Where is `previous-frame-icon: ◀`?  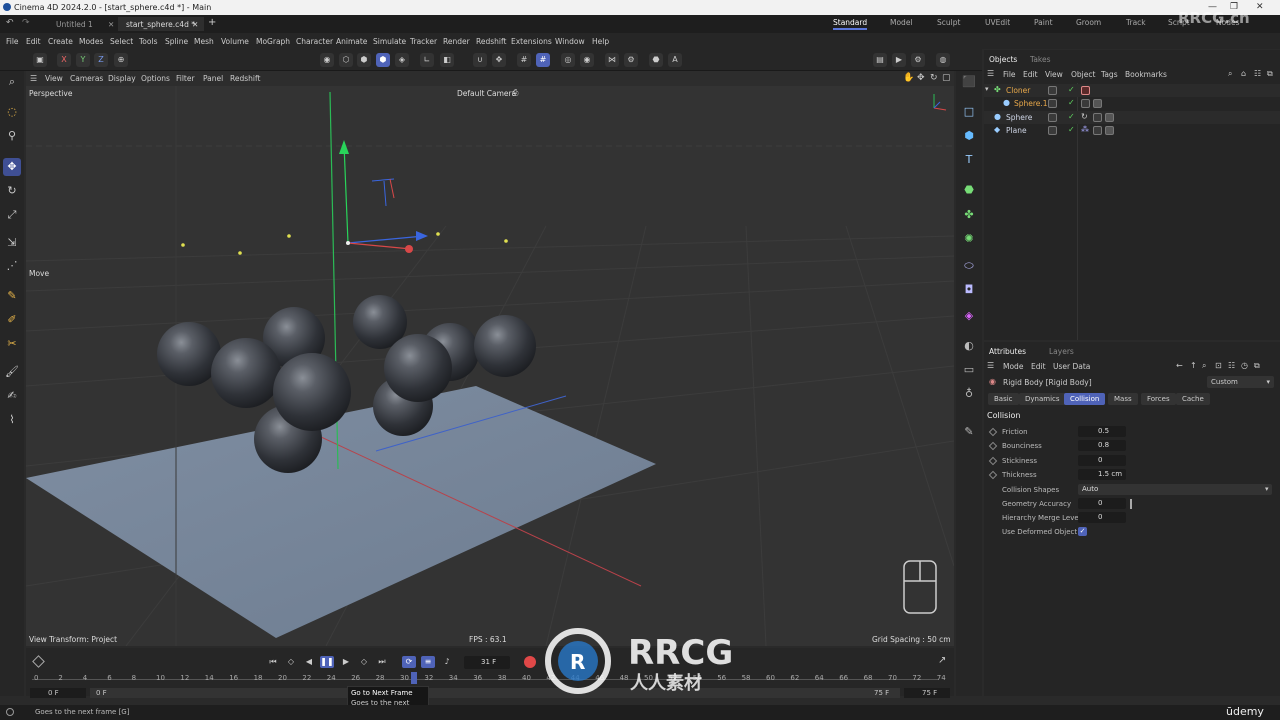 previous-frame-icon: ◀ is located at coordinates (309, 662).